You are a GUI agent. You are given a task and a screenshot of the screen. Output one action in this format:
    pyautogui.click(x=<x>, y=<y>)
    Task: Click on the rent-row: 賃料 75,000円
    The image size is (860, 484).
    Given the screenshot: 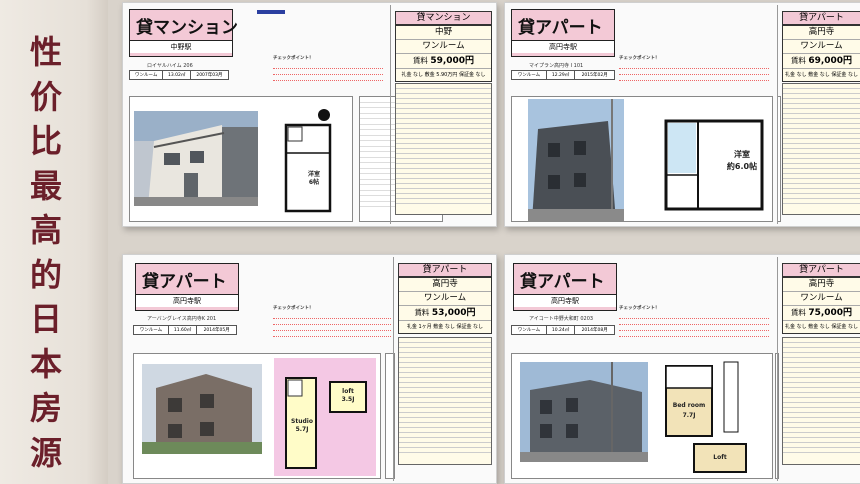 What is the action you would take?
    pyautogui.click(x=821, y=313)
    